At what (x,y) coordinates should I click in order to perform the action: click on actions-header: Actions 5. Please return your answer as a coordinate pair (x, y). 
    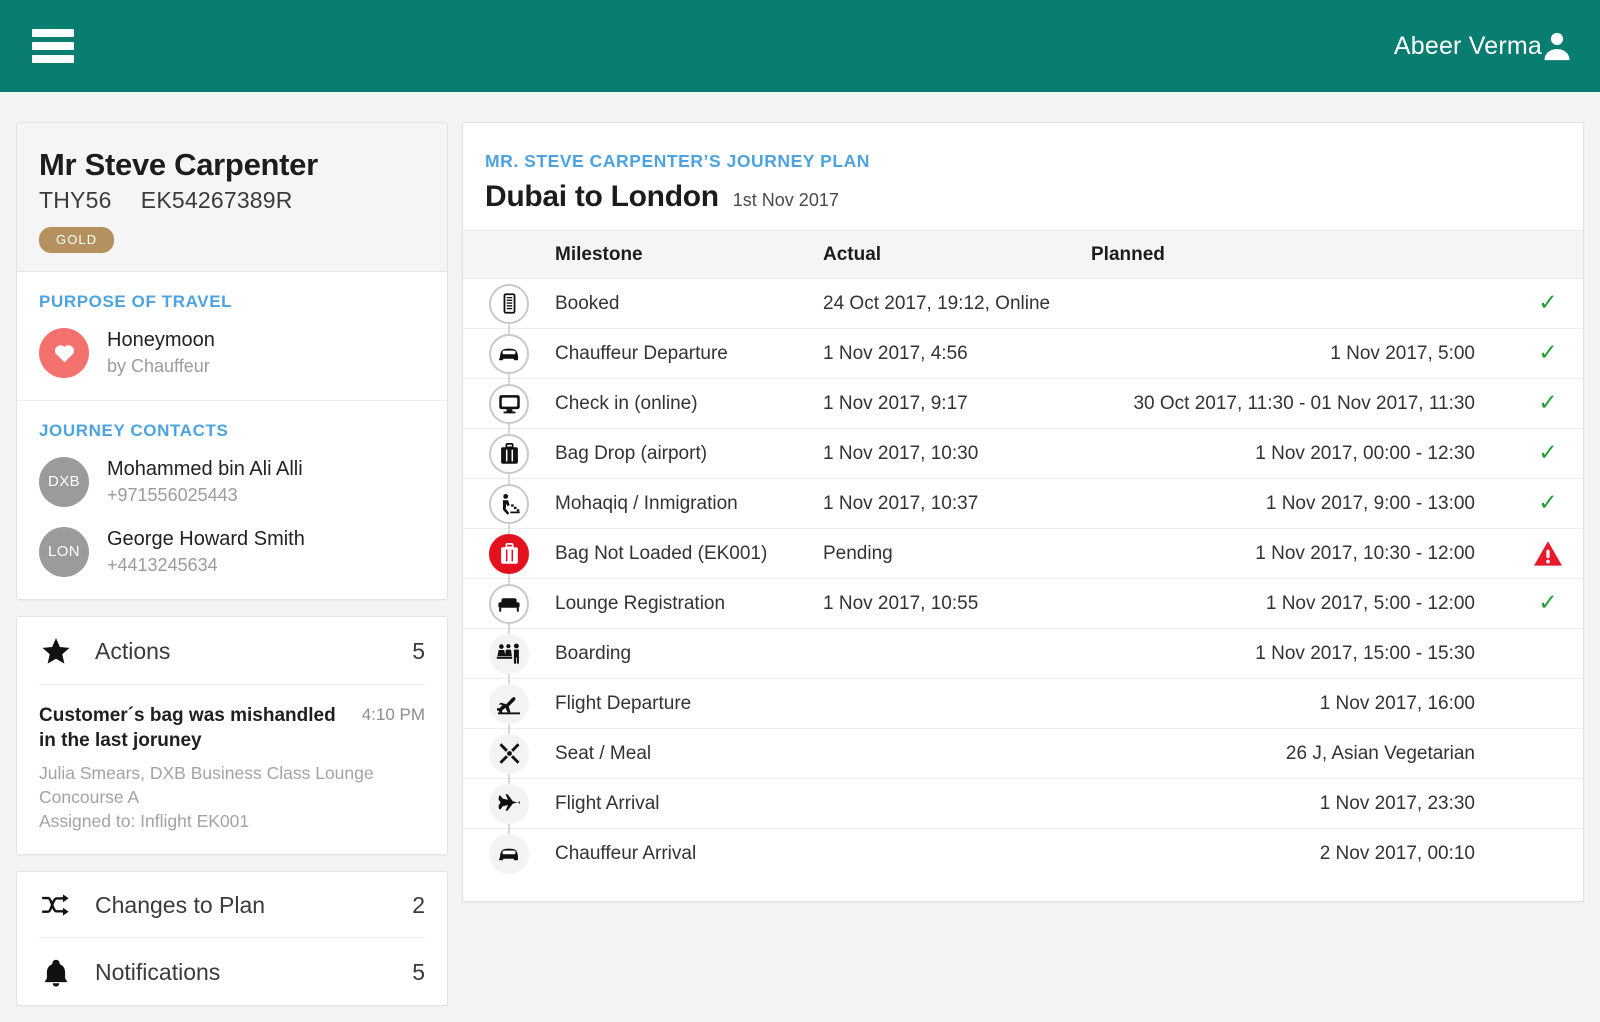
    Looking at the image, I should click on (232, 650).